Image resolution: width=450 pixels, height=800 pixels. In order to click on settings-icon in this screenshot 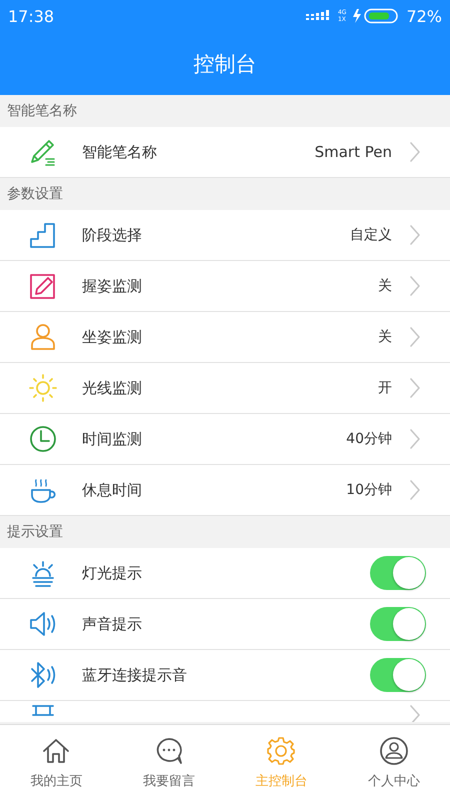, I will do `click(281, 751)`.